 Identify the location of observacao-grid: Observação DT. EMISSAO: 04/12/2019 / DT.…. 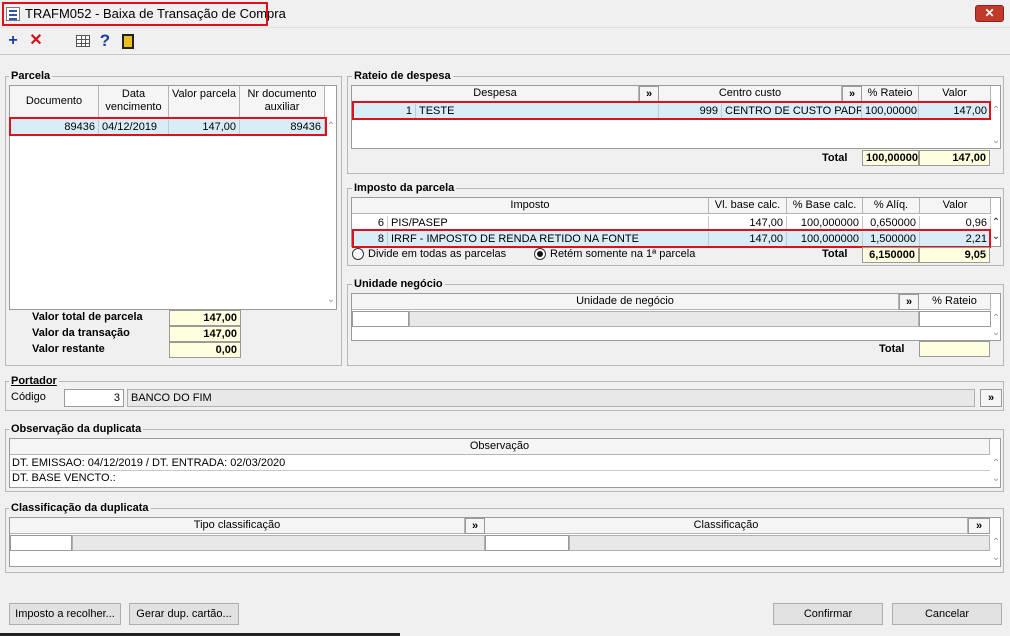
(505, 463).